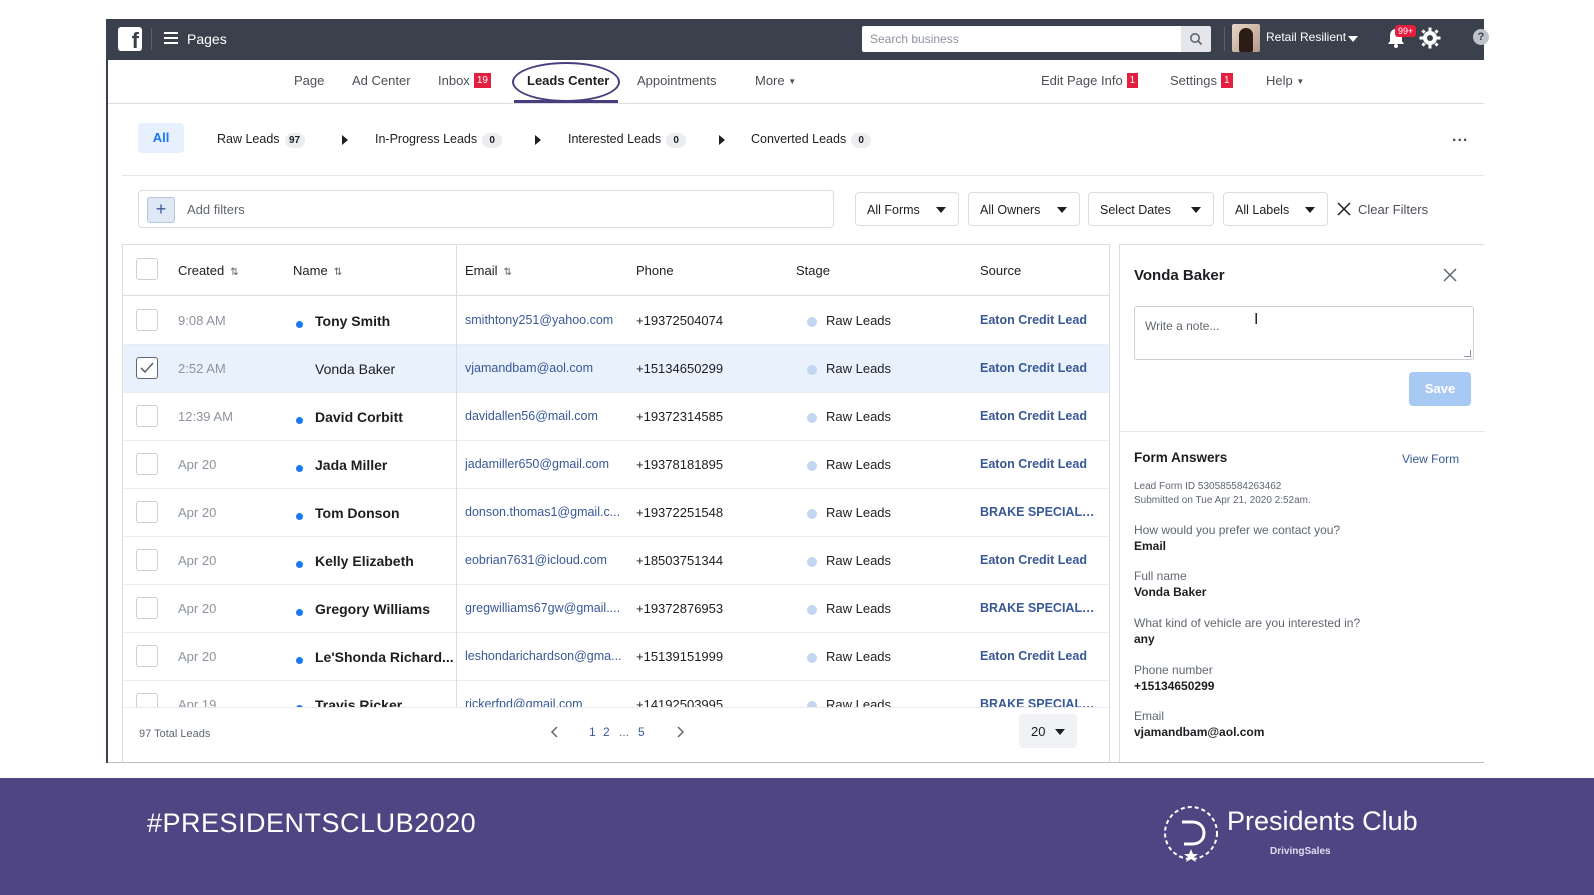 The image size is (1594, 895). What do you see at coordinates (1393, 209) in the screenshot?
I see `clear-filters-button: Clear Filters` at bounding box center [1393, 209].